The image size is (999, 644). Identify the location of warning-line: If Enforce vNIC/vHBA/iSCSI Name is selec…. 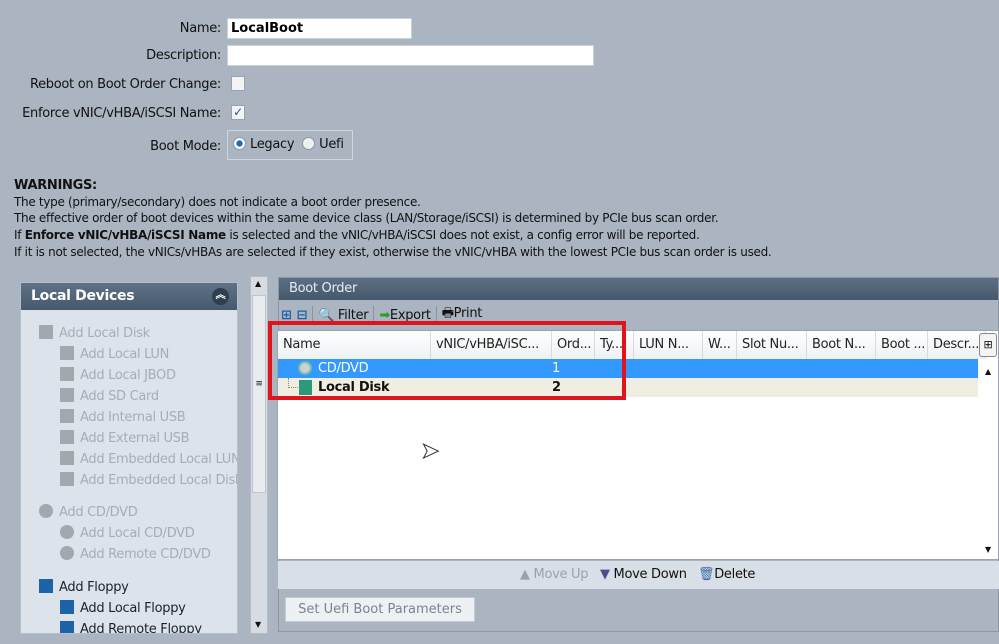
(357, 235).